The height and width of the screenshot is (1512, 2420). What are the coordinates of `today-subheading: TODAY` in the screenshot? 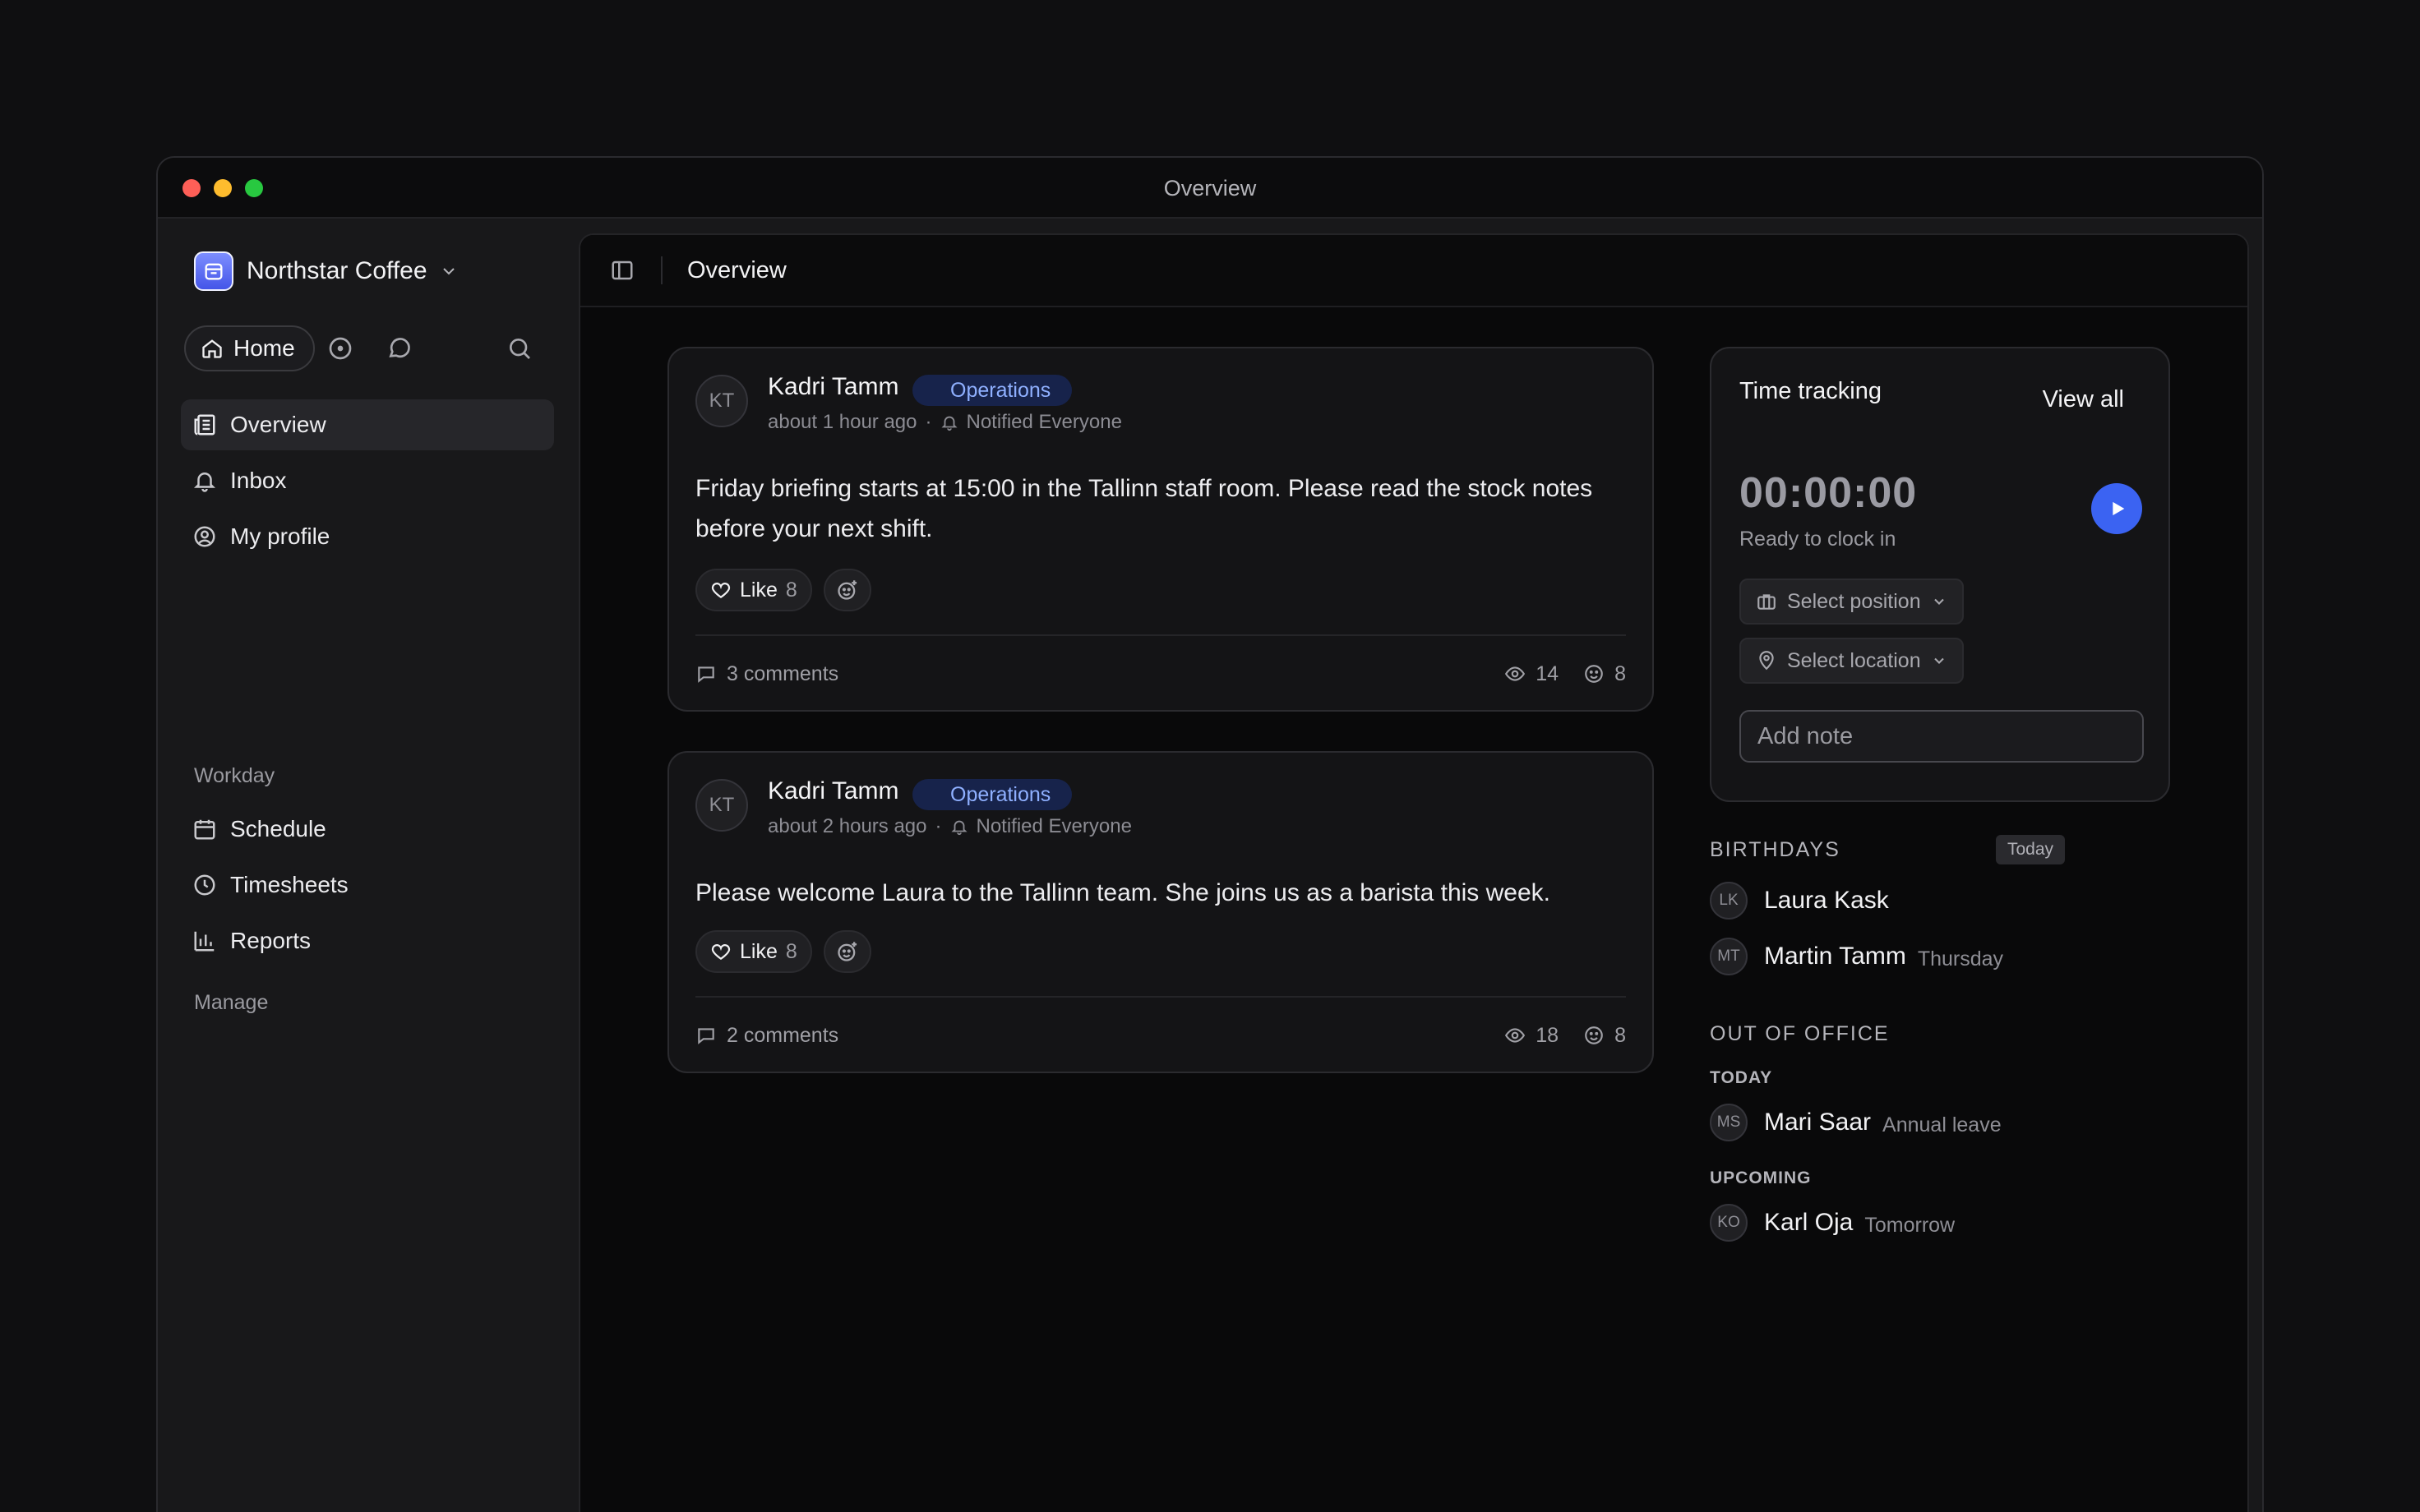 It's located at (1741, 1078).